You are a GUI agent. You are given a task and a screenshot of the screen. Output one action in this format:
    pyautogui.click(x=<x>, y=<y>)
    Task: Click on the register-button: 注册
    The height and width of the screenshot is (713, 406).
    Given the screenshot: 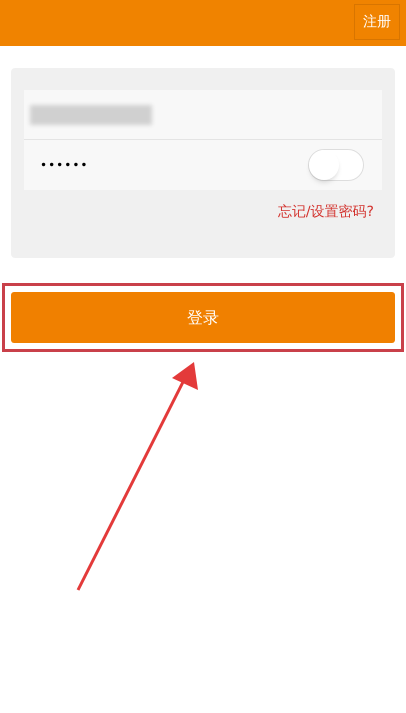 What is the action you would take?
    pyautogui.click(x=377, y=22)
    